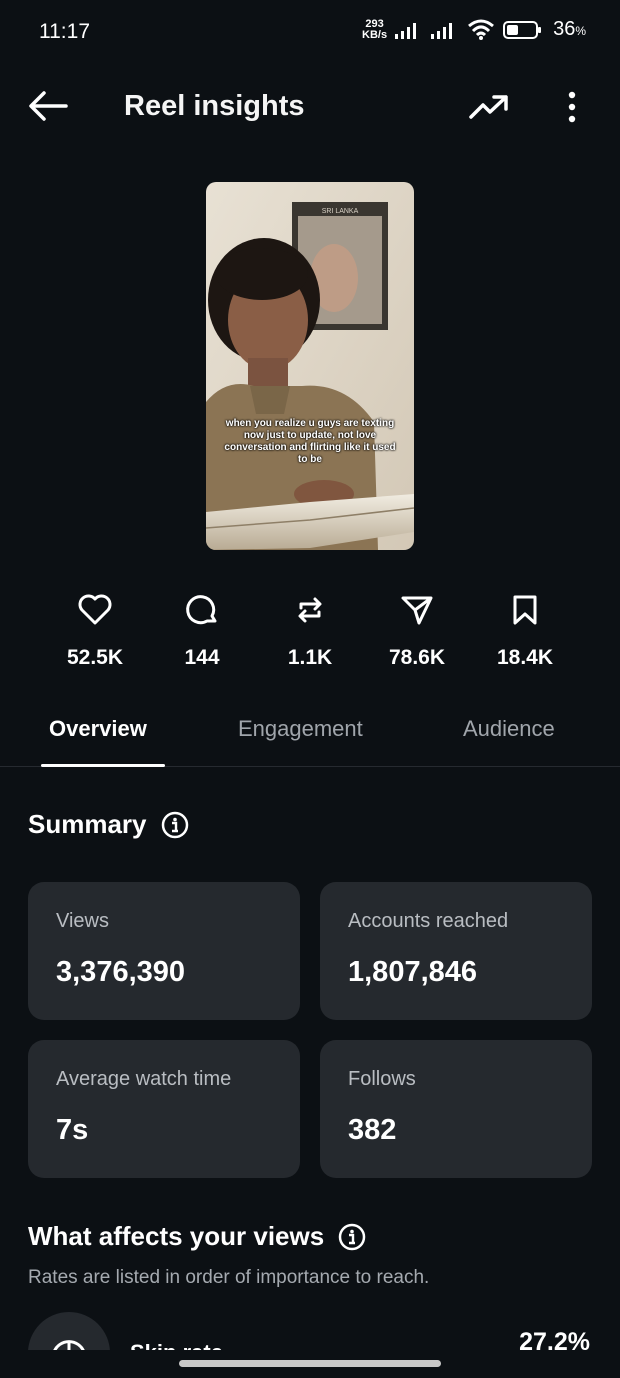  What do you see at coordinates (456, 1109) in the screenshot?
I see `summary-card-follows: Follows 382` at bounding box center [456, 1109].